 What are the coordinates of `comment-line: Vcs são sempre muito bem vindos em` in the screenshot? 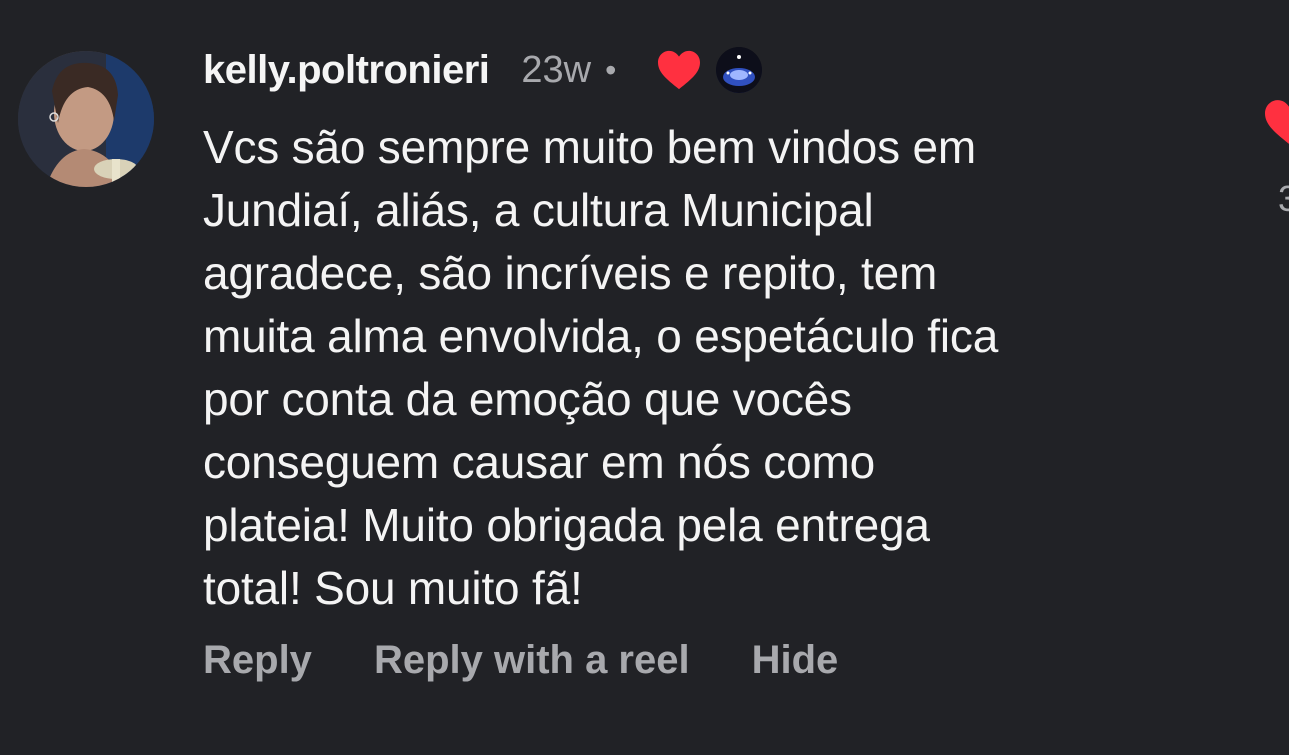 It's located at (589, 147).